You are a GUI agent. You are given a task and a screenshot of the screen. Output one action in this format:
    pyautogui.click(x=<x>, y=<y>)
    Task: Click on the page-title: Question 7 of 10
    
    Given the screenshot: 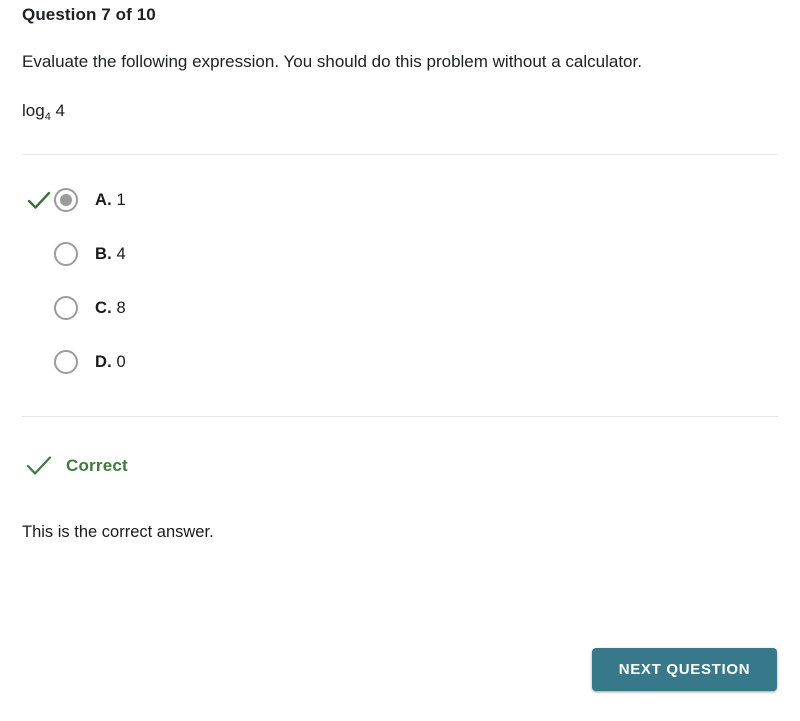 What is the action you would take?
    pyautogui.click(x=89, y=14)
    